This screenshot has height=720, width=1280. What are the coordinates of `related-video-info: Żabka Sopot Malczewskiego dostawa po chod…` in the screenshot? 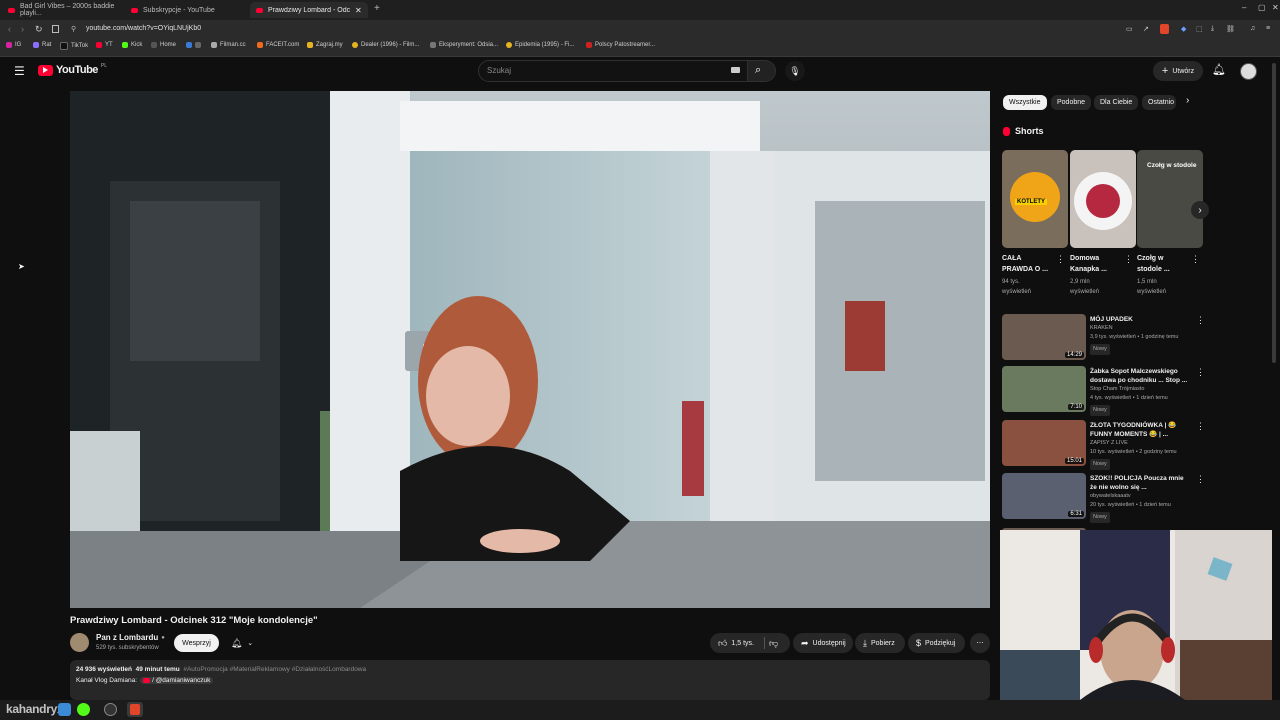 It's located at (1142, 391).